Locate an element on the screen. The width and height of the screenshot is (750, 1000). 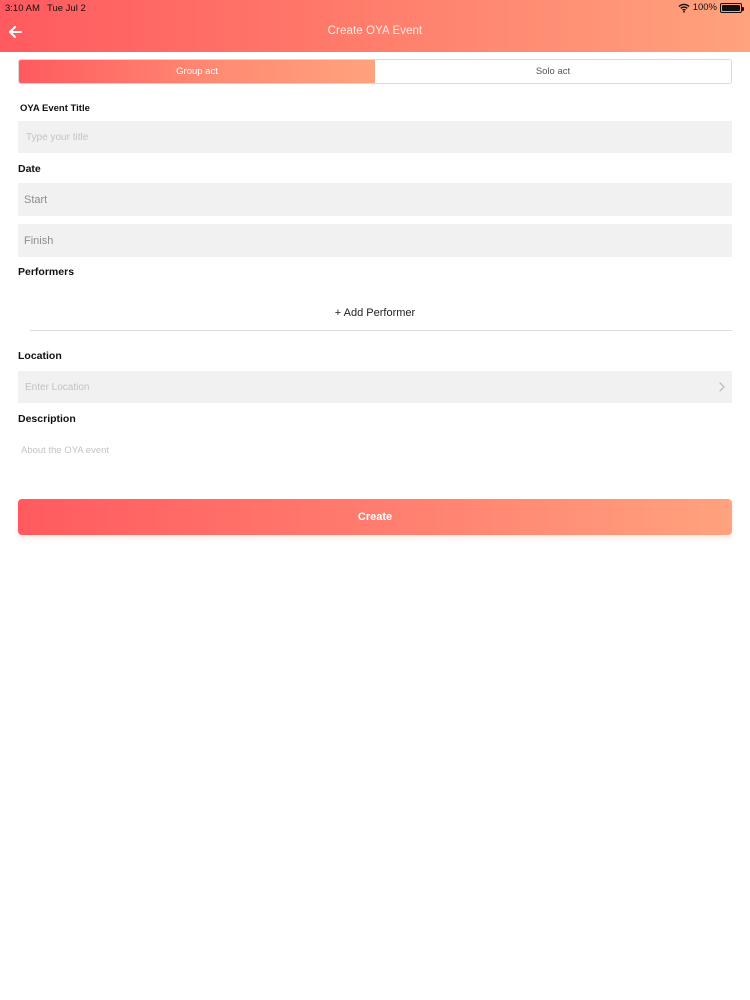
event-title-input is located at coordinates (375, 137).